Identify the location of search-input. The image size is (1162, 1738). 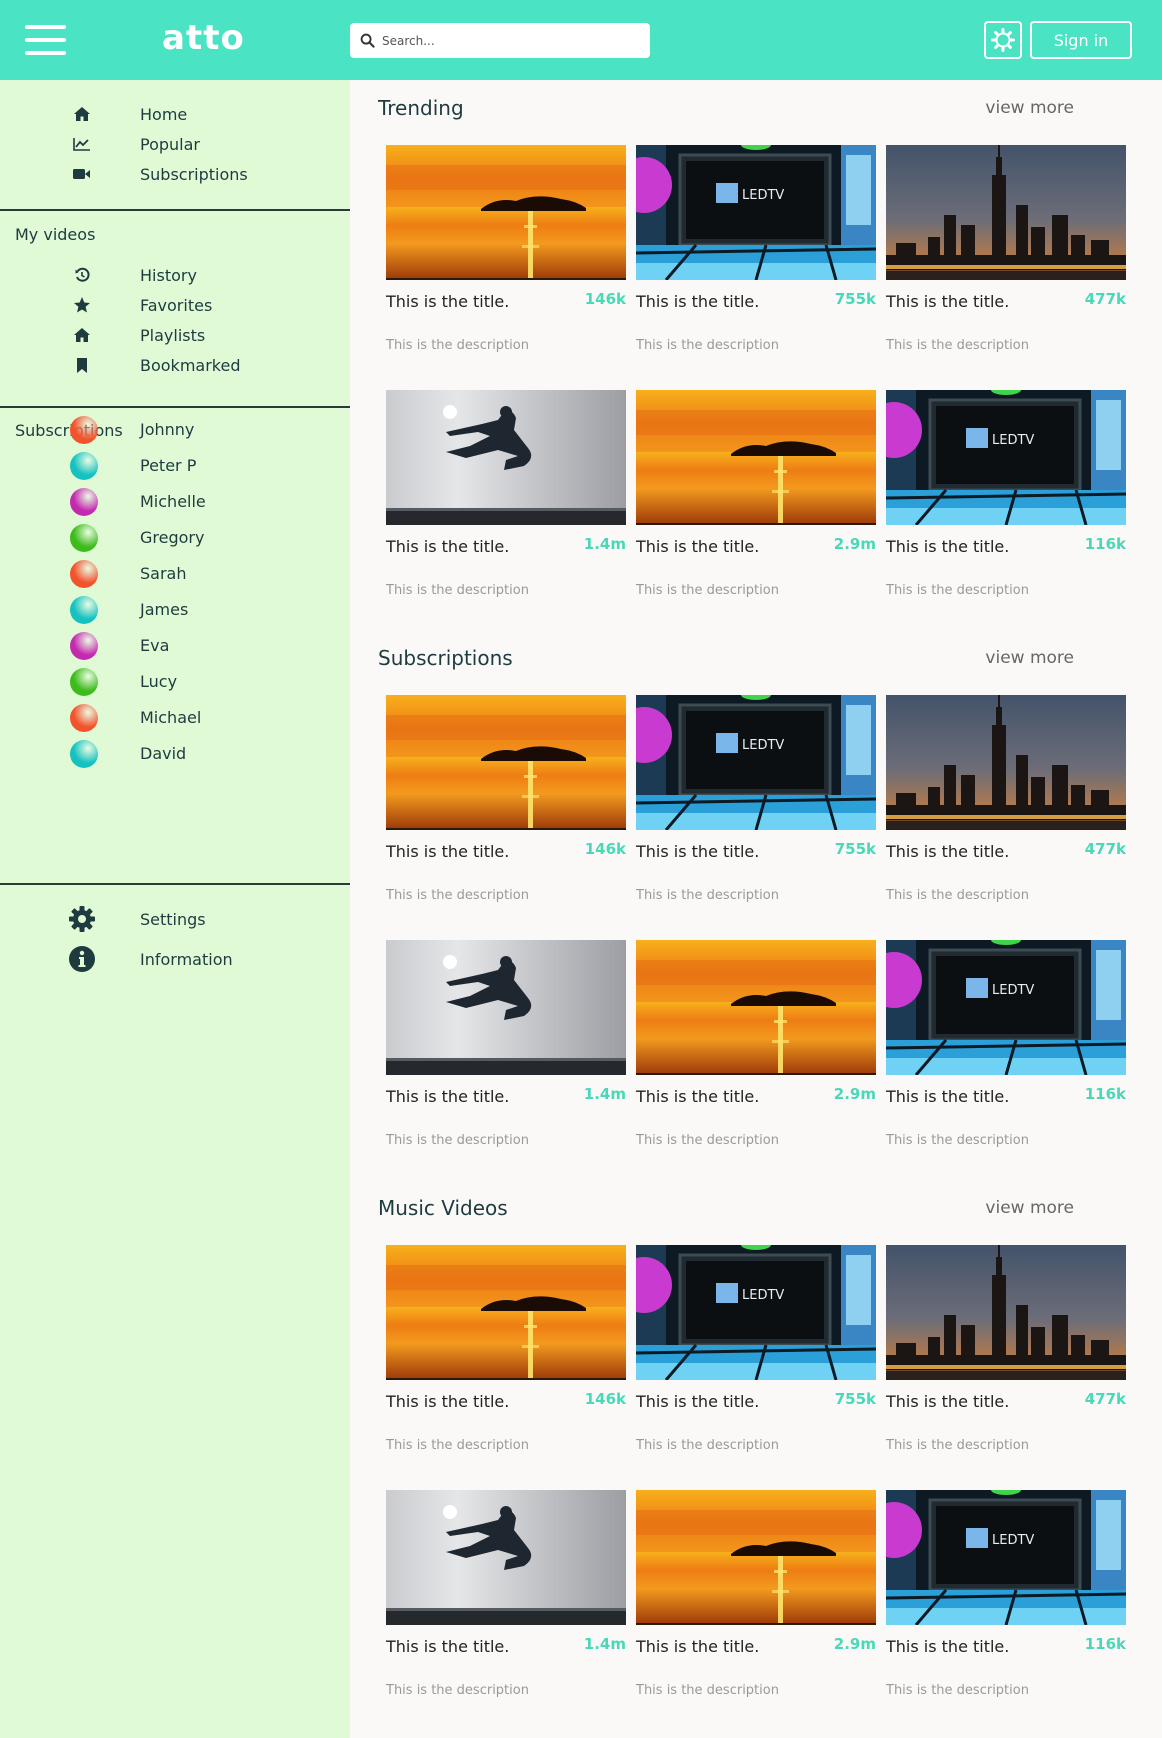
(507, 40).